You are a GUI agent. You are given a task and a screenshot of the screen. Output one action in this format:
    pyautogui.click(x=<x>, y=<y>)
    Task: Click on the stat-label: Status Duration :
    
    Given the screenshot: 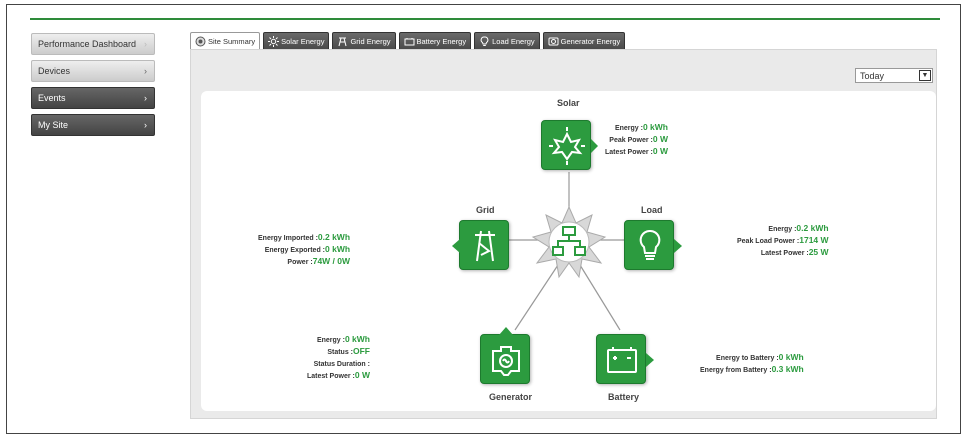 What is the action you would take?
    pyautogui.click(x=341, y=364)
    